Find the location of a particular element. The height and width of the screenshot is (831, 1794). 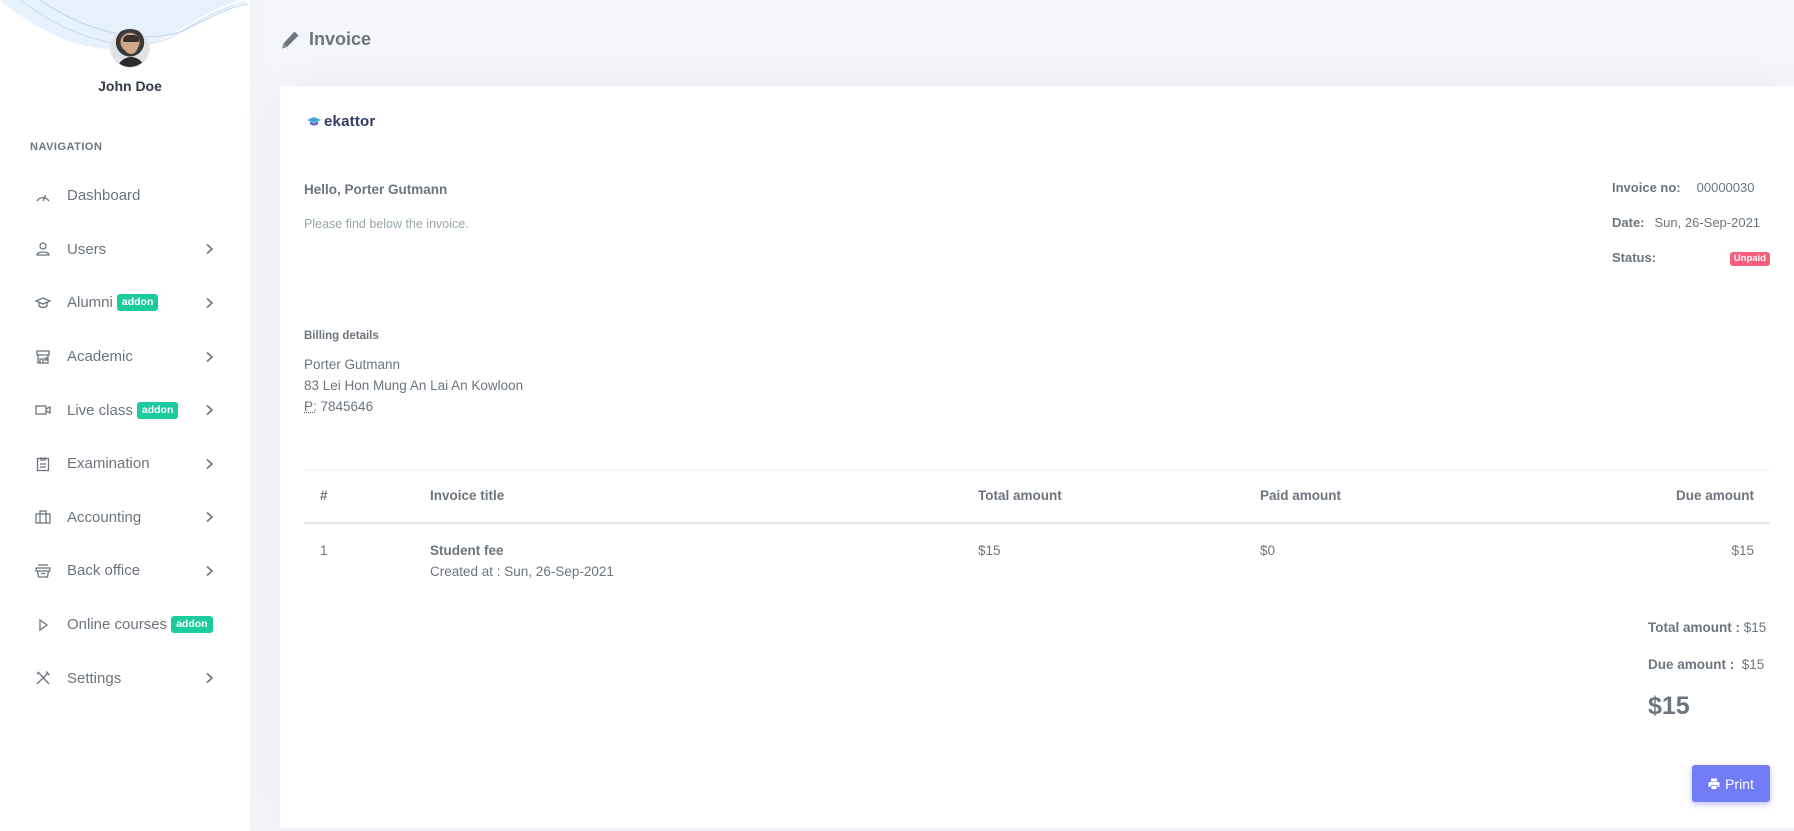

sidebar-item-accounting: Accounting is located at coordinates (125, 518).